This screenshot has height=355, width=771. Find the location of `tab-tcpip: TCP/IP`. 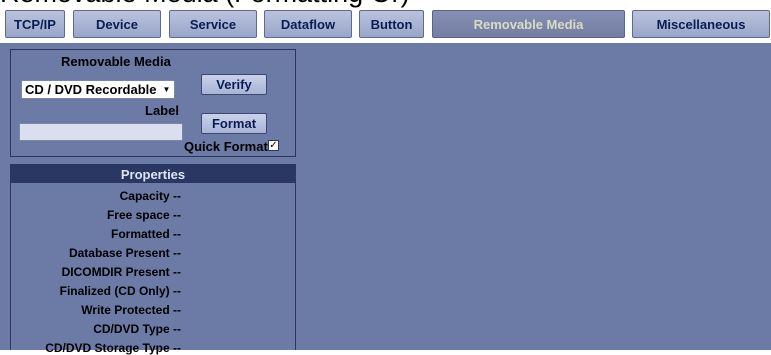

tab-tcpip: TCP/IP is located at coordinates (35, 24).